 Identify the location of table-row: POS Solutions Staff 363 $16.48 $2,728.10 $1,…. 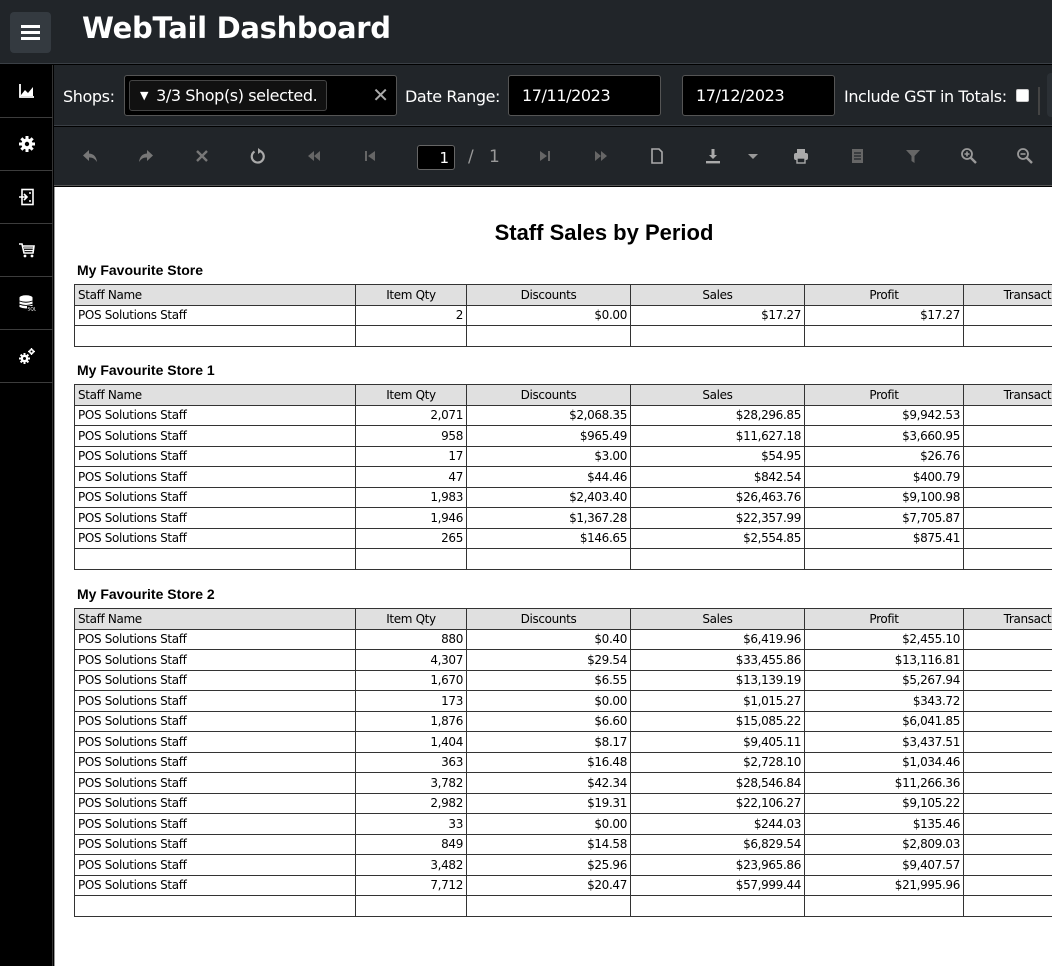
(563, 762).